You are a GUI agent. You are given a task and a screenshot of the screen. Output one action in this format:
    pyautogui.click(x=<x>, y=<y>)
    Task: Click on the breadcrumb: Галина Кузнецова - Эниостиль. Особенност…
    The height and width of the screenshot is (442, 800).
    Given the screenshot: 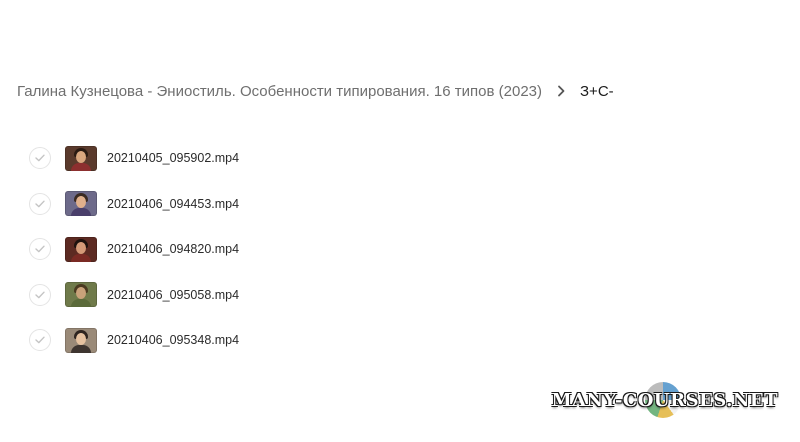 What is the action you would take?
    pyautogui.click(x=315, y=91)
    